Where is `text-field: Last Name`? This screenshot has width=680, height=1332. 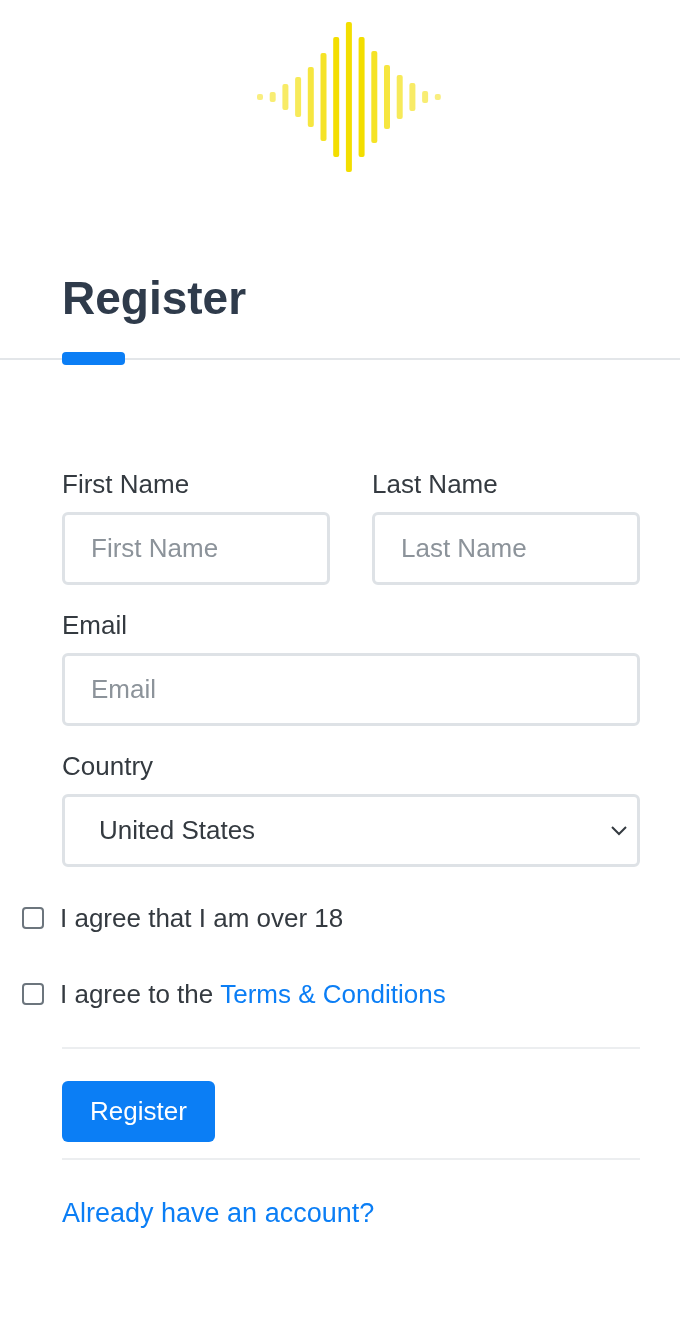
text-field: Last Name is located at coordinates (506, 548).